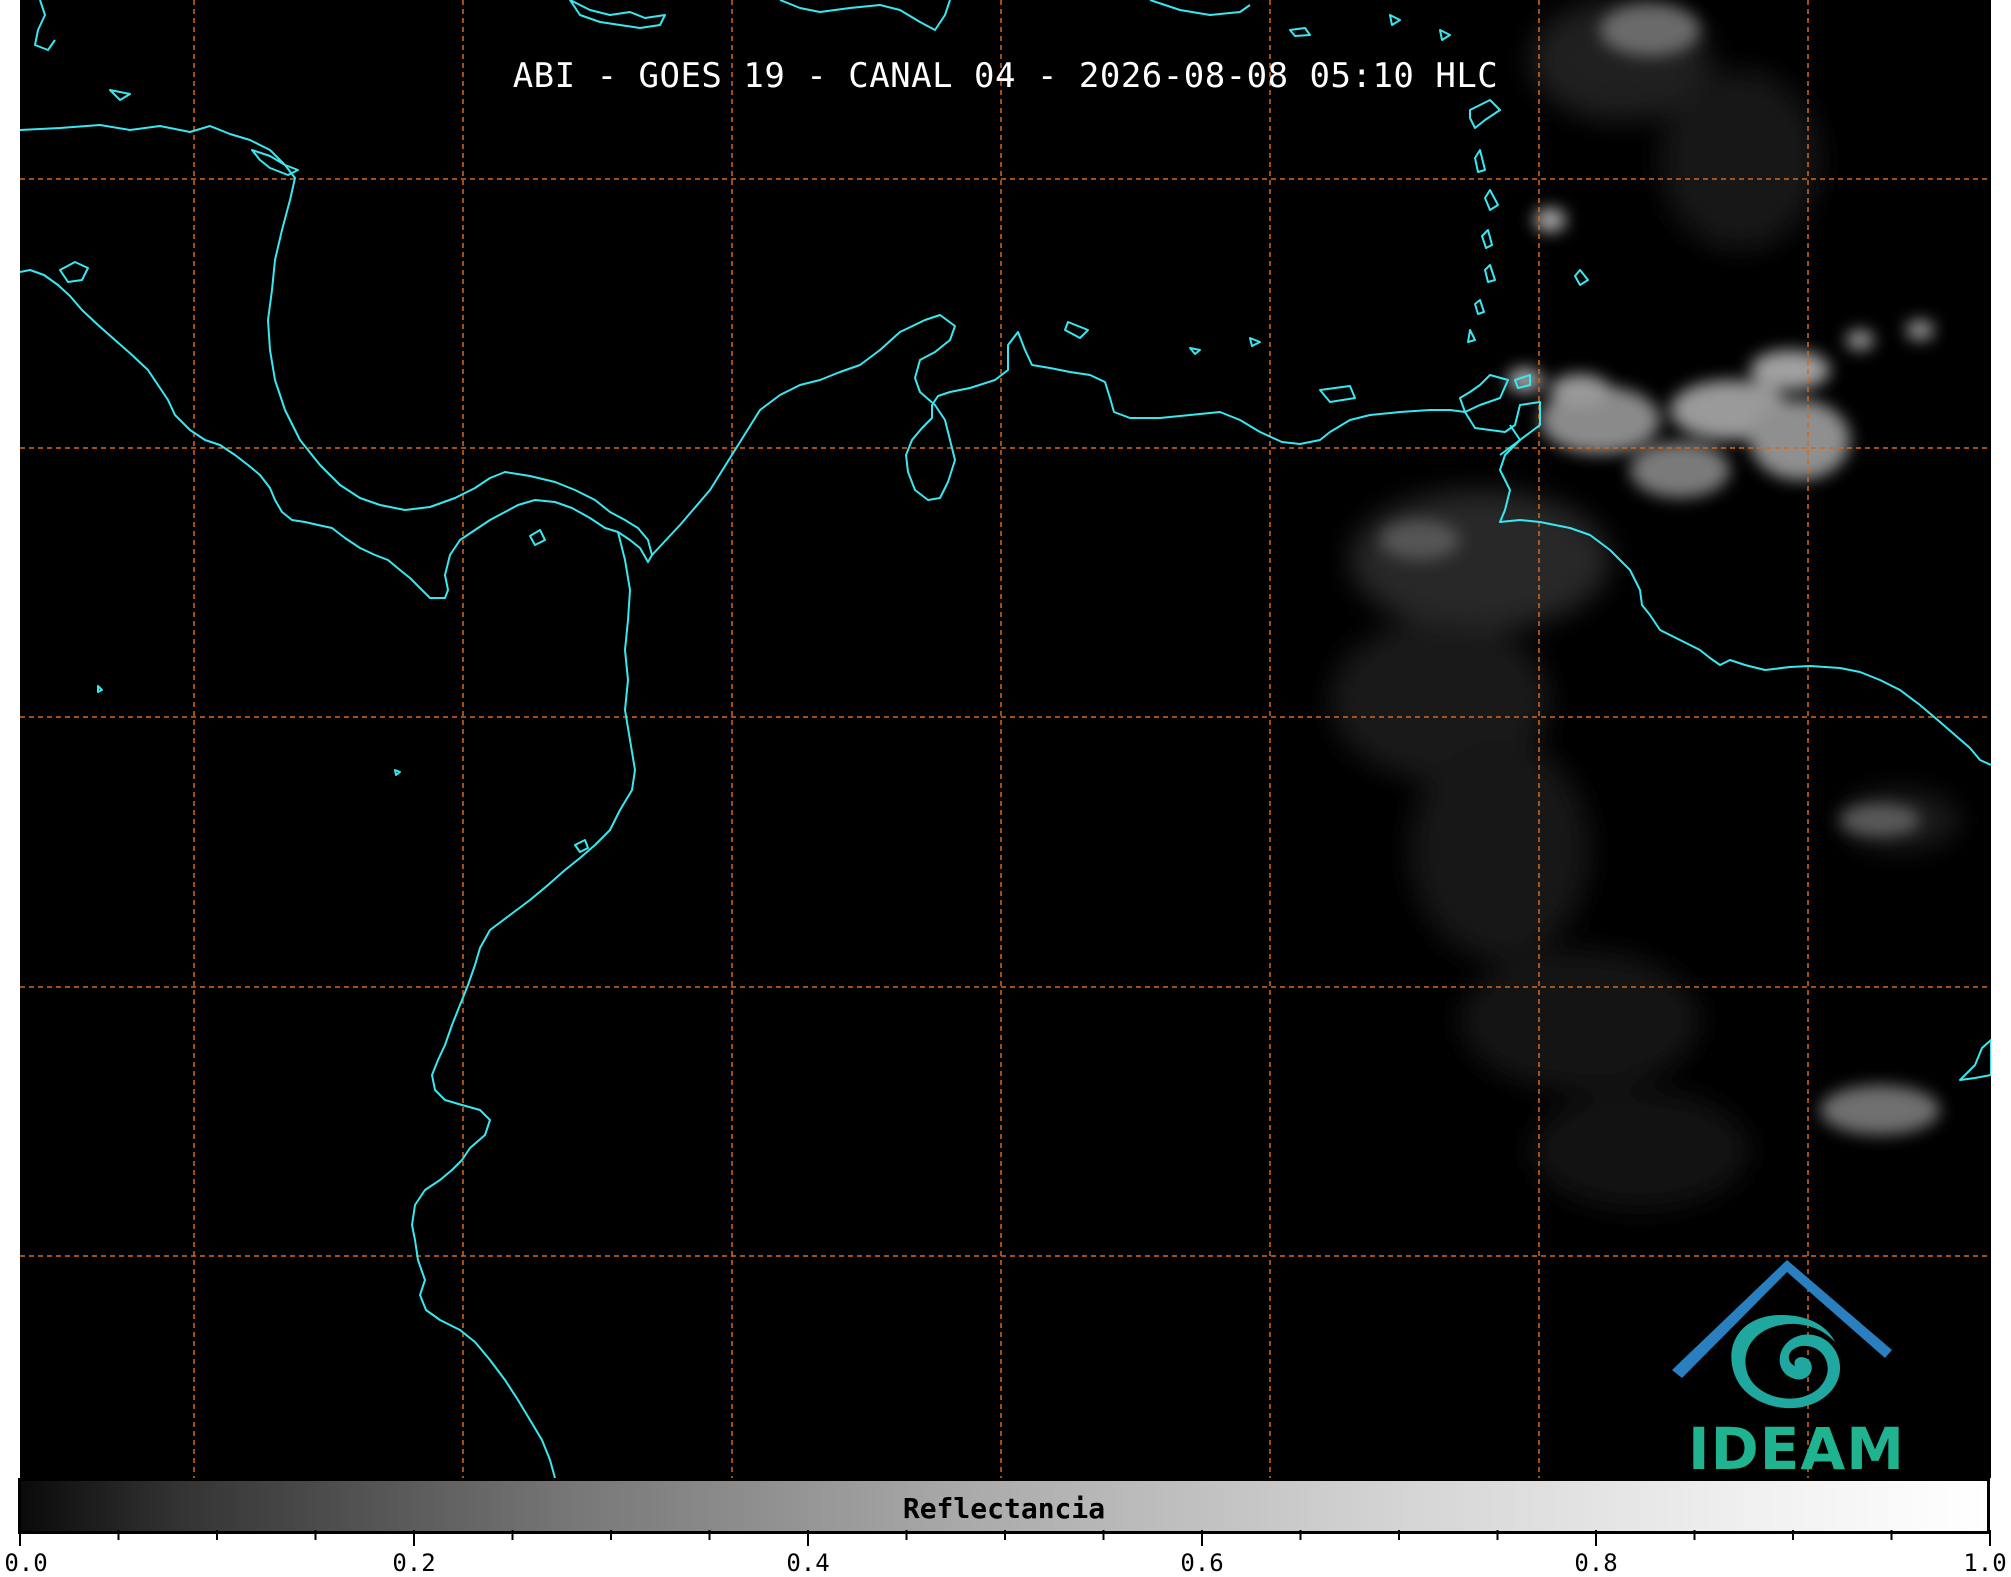 This screenshot has width=2011, height=1577. What do you see at coordinates (1200, 8) in the screenshot?
I see `coastline-puerto-rico` at bounding box center [1200, 8].